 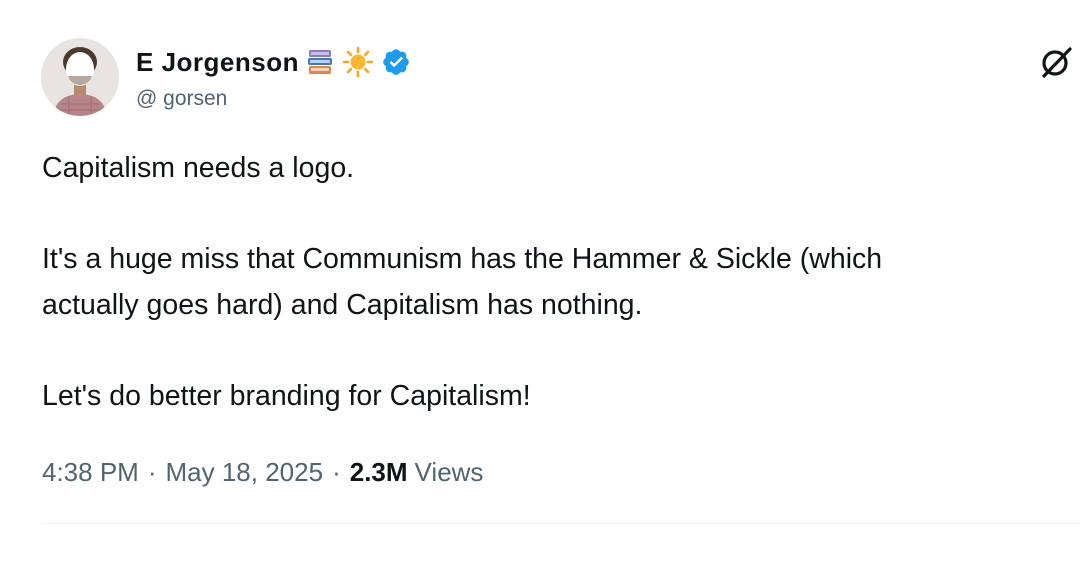 I want to click on tweet-paragraph-3: Let's do better branding for Capitalism!, so click(x=286, y=396).